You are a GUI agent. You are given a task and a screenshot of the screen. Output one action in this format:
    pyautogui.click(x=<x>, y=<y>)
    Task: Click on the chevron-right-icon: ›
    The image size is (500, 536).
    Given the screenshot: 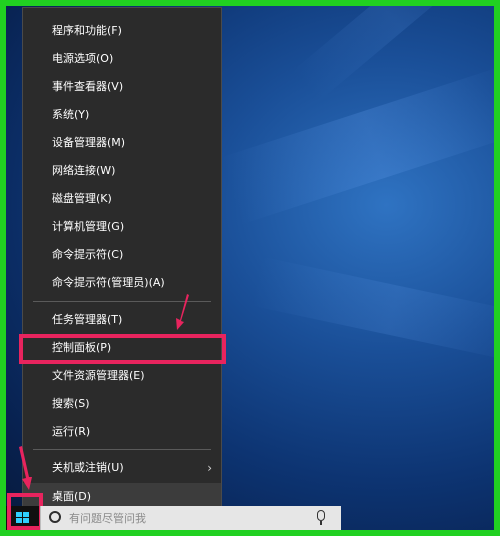 What is the action you would take?
    pyautogui.click(x=209, y=468)
    